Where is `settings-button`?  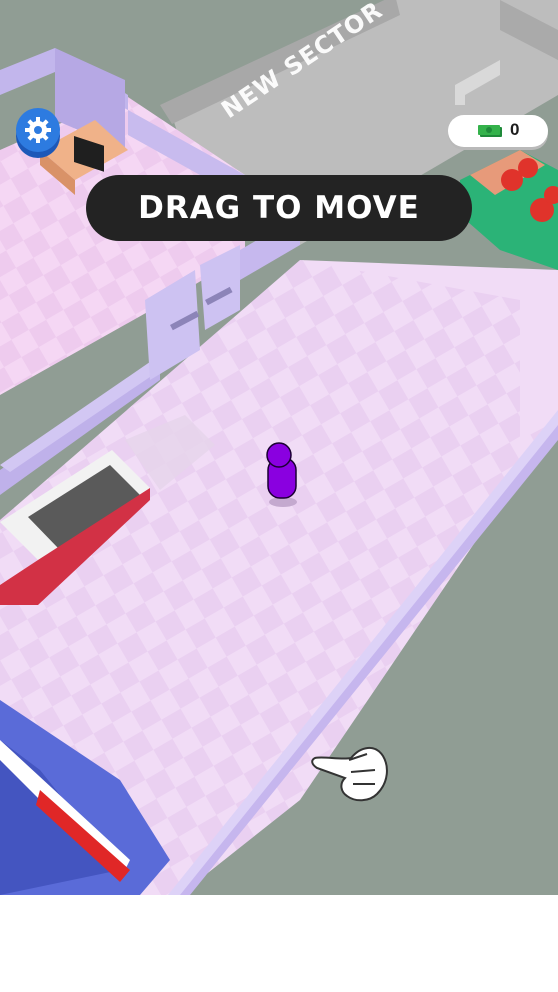
settings-button is located at coordinates (39, 133).